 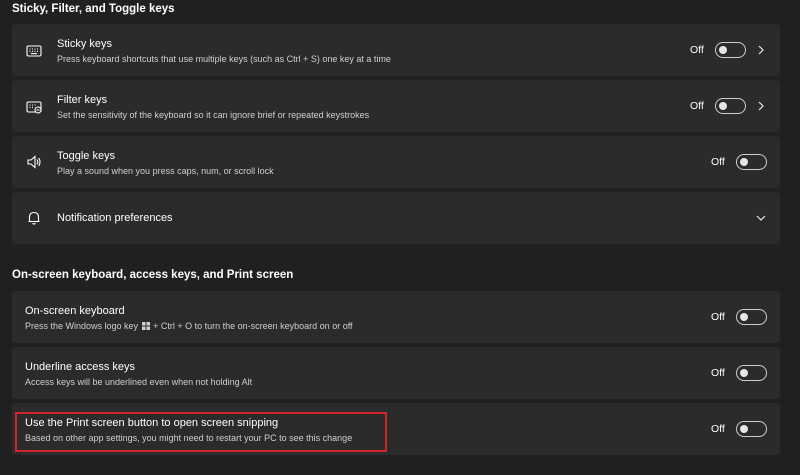 What do you see at coordinates (115, 218) in the screenshot?
I see `notification-preferences-title: Notification preferences` at bounding box center [115, 218].